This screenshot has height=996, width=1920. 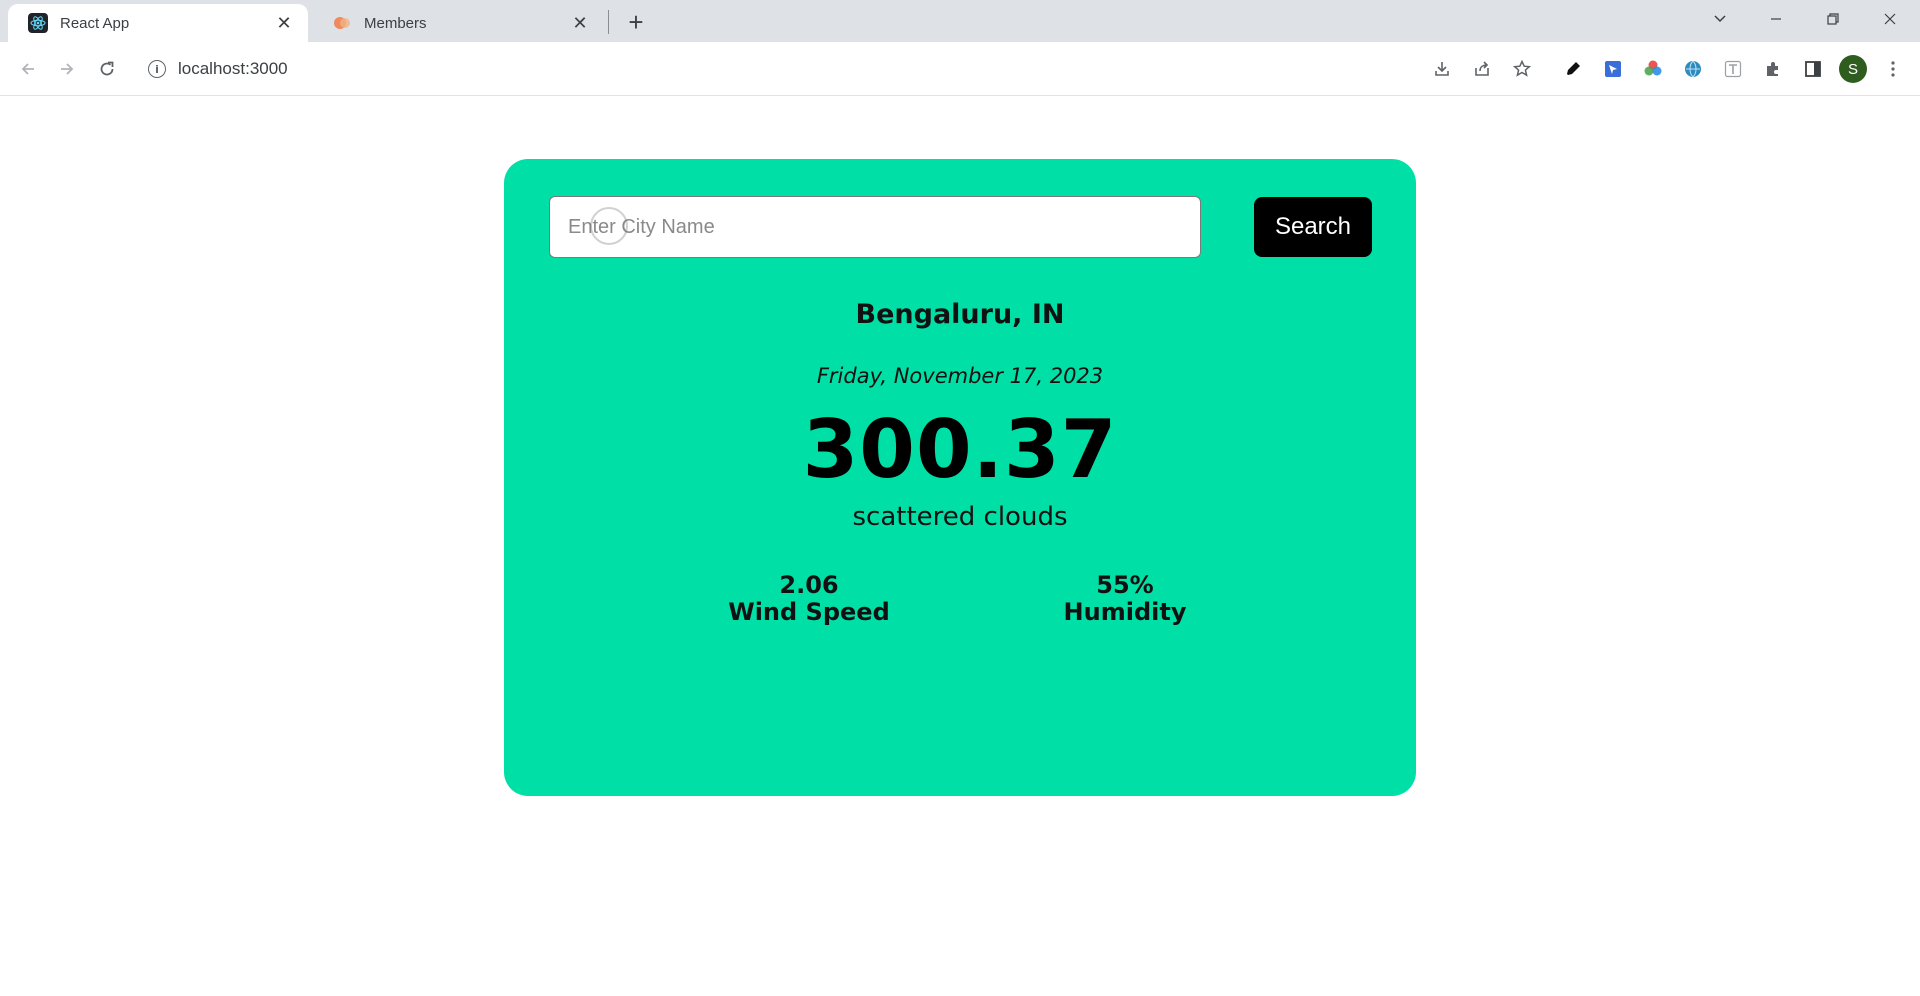 What do you see at coordinates (960, 314) in the screenshot?
I see `city-name: Bengaluru, IN` at bounding box center [960, 314].